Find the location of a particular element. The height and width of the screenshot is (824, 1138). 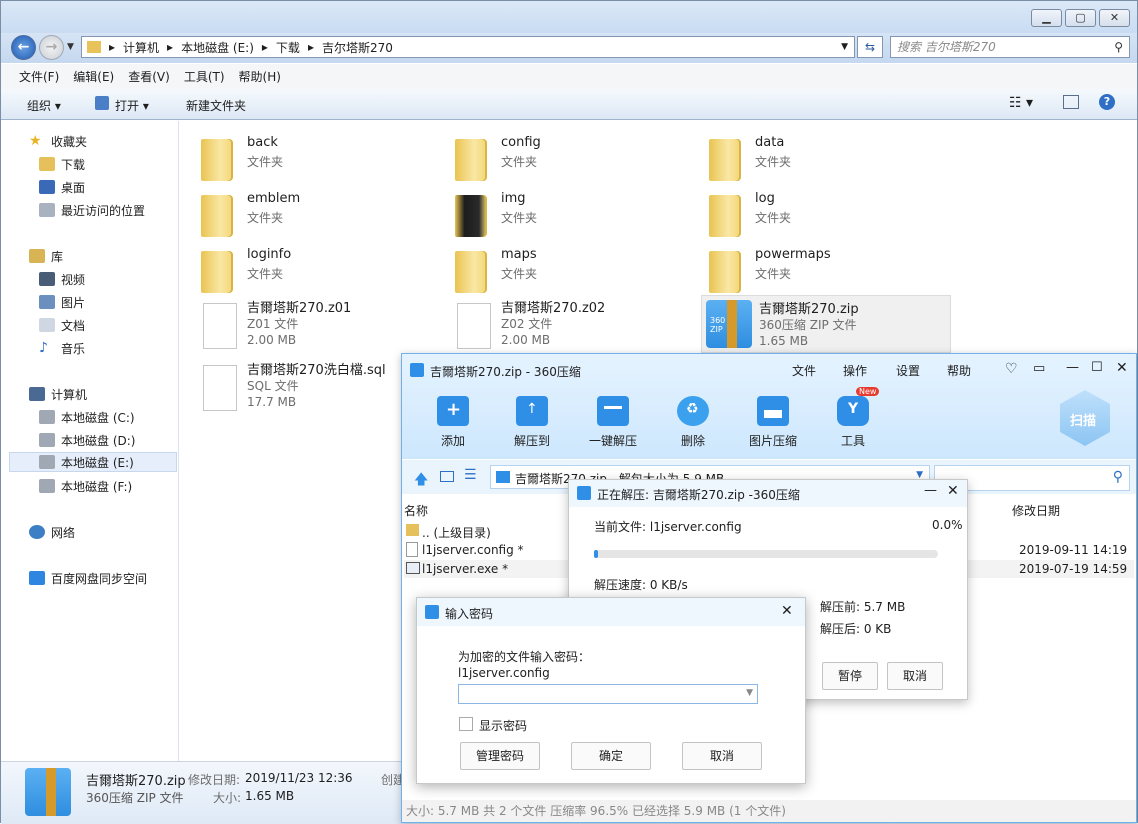

new-folder-button: 新建文件夹 is located at coordinates (216, 105).